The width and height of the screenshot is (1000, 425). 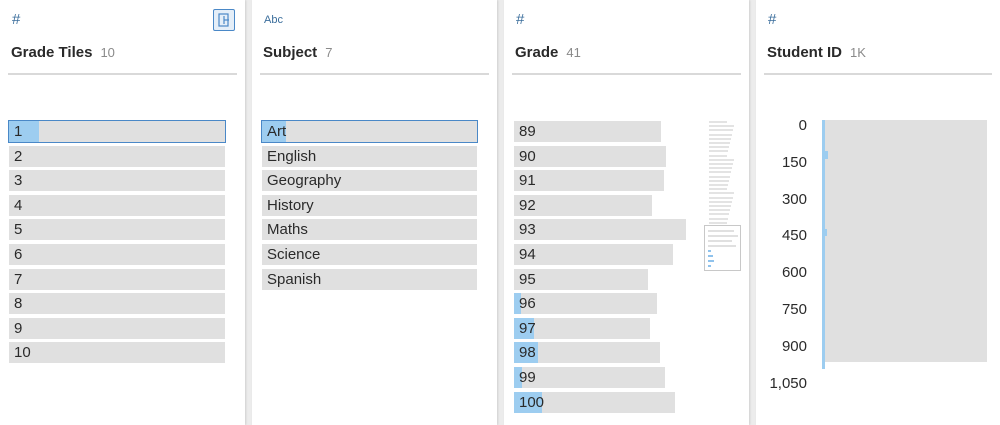 What do you see at coordinates (904, 357) in the screenshot?
I see `histogram-bin` at bounding box center [904, 357].